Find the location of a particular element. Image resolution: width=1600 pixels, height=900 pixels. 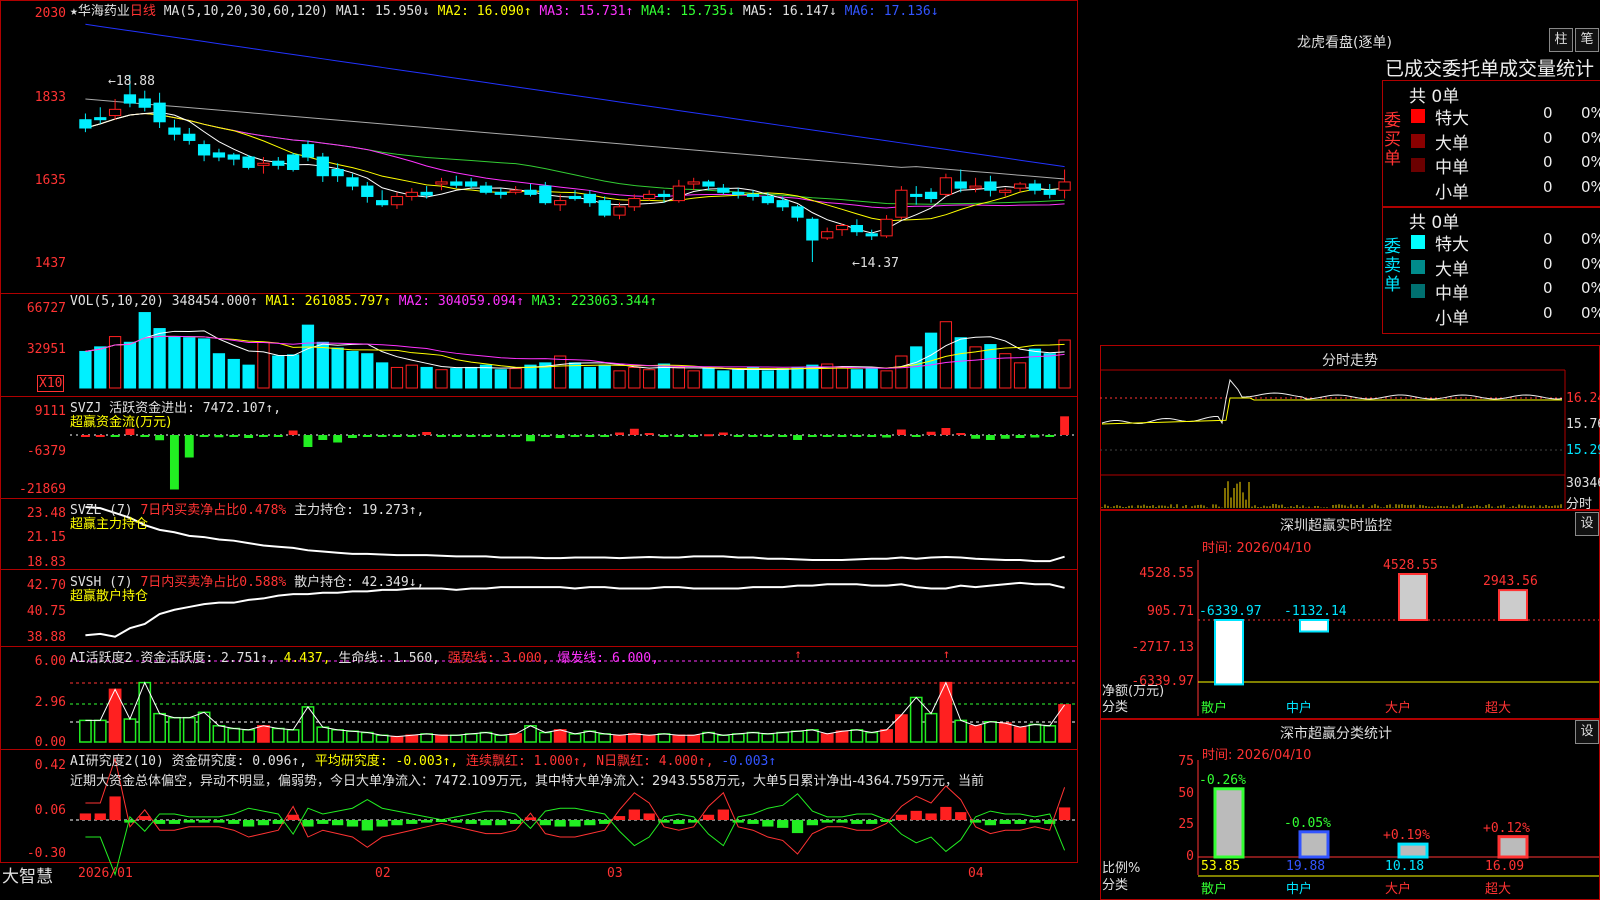

ma-item-5: MA5: 16.147↓ is located at coordinates (786, 11).